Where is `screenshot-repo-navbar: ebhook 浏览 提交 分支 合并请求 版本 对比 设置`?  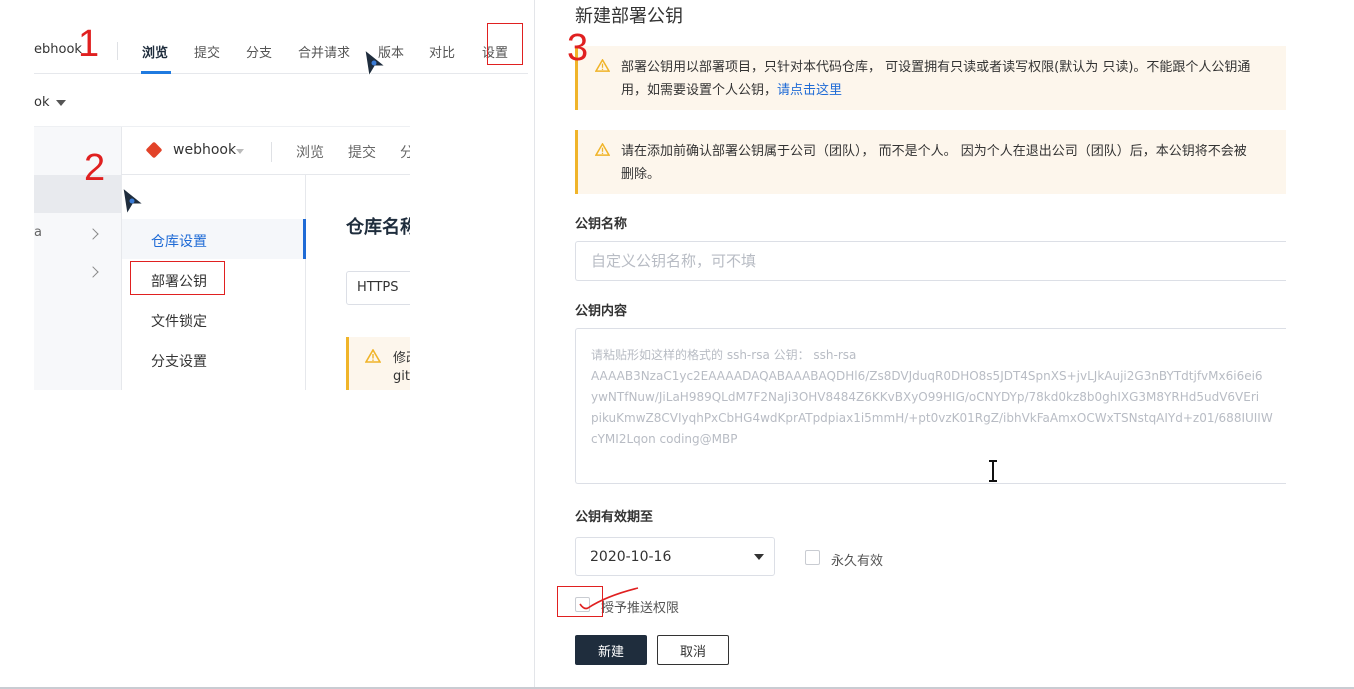
screenshot-repo-navbar: ebhook 浏览 提交 分支 合并请求 版本 对比 设置 is located at coordinates (281, 56).